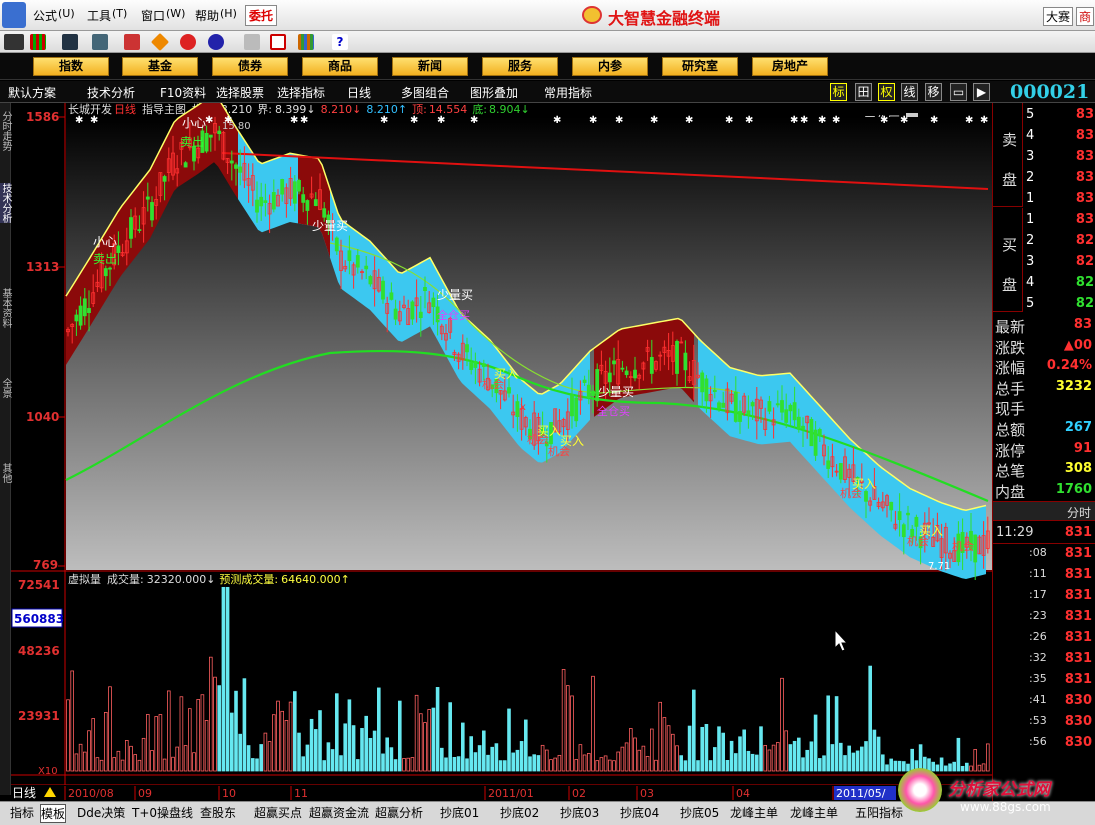 Image resolution: width=1095 pixels, height=825 pixels. I want to click on tab-multi-chart: 多图组合, so click(425, 92).